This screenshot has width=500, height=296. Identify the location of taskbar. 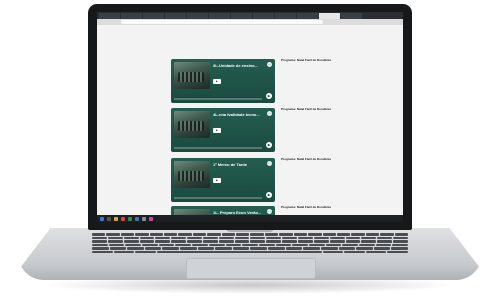
(250, 218).